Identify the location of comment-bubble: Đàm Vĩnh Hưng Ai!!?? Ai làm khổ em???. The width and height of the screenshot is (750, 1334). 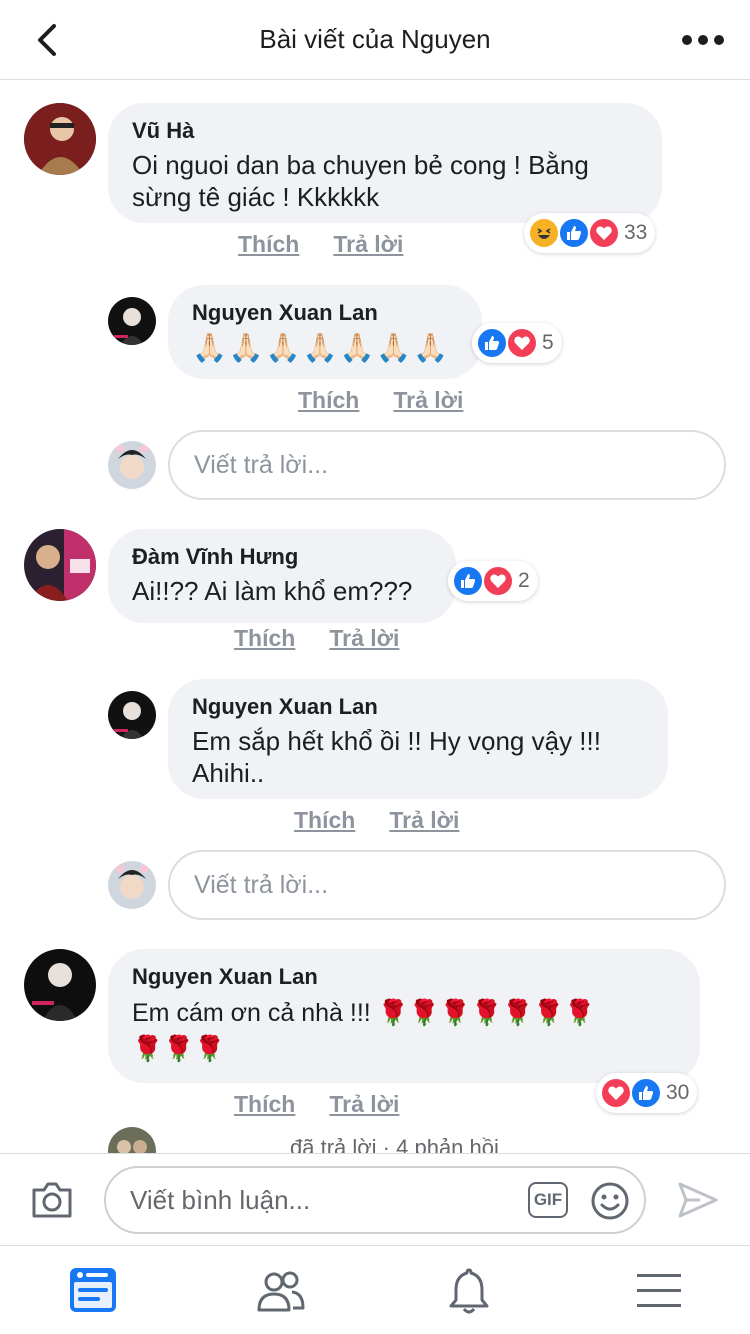
(282, 576).